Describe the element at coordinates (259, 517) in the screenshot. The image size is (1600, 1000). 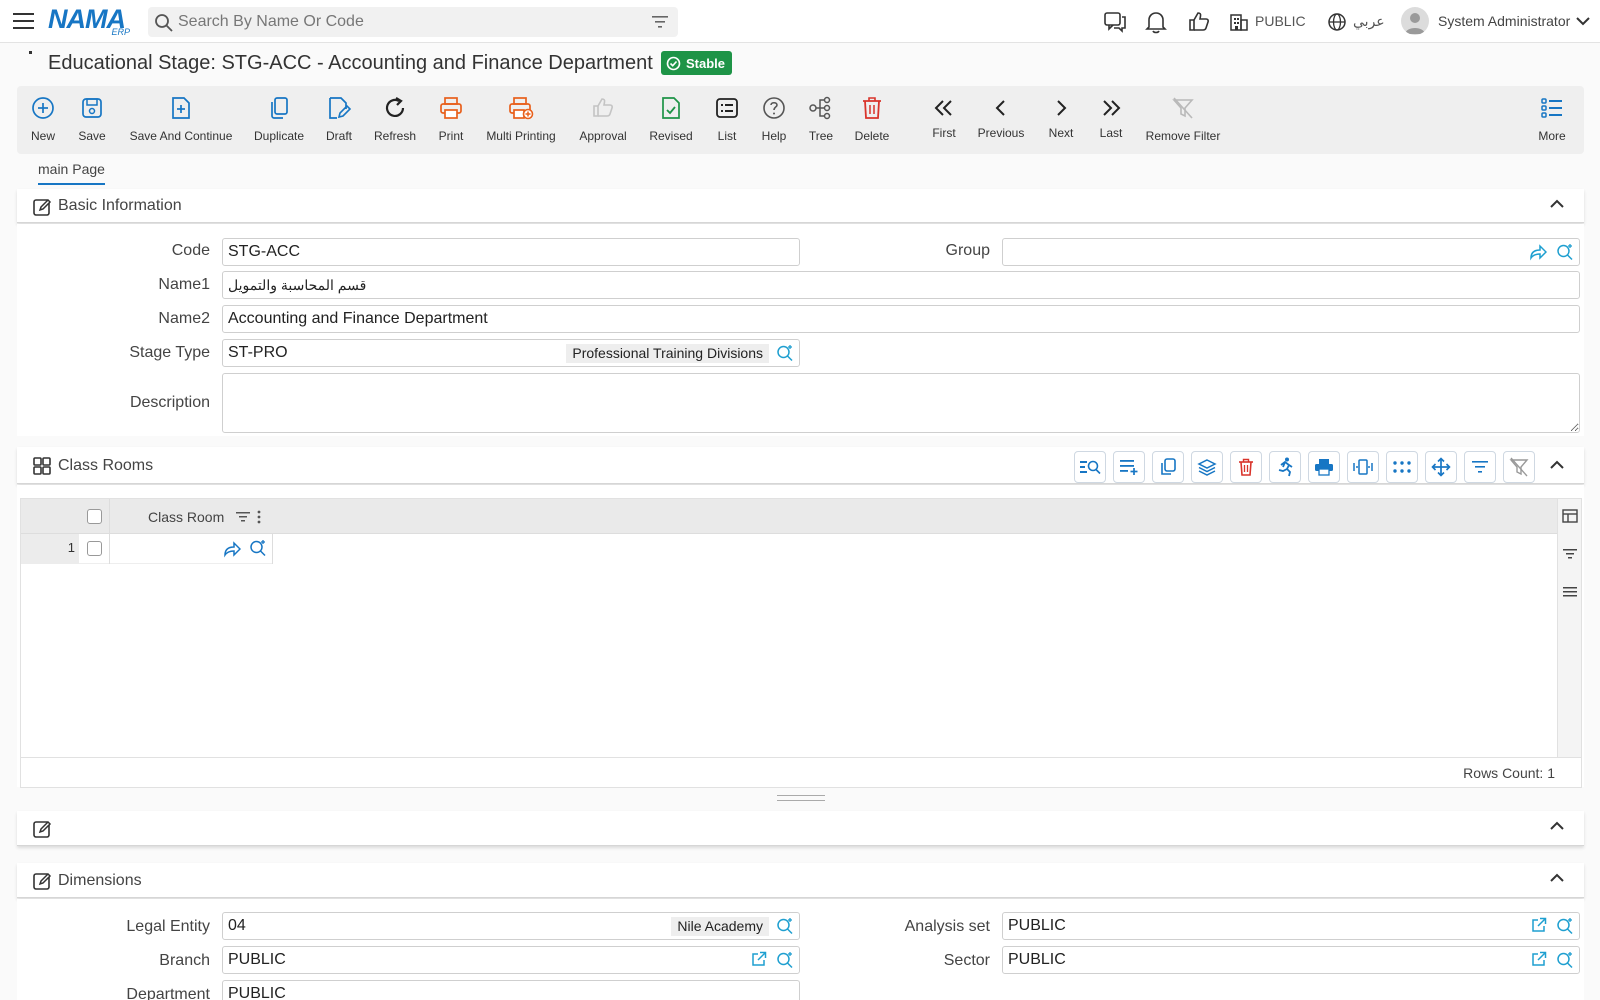
I see `column-menu-icon` at that location.